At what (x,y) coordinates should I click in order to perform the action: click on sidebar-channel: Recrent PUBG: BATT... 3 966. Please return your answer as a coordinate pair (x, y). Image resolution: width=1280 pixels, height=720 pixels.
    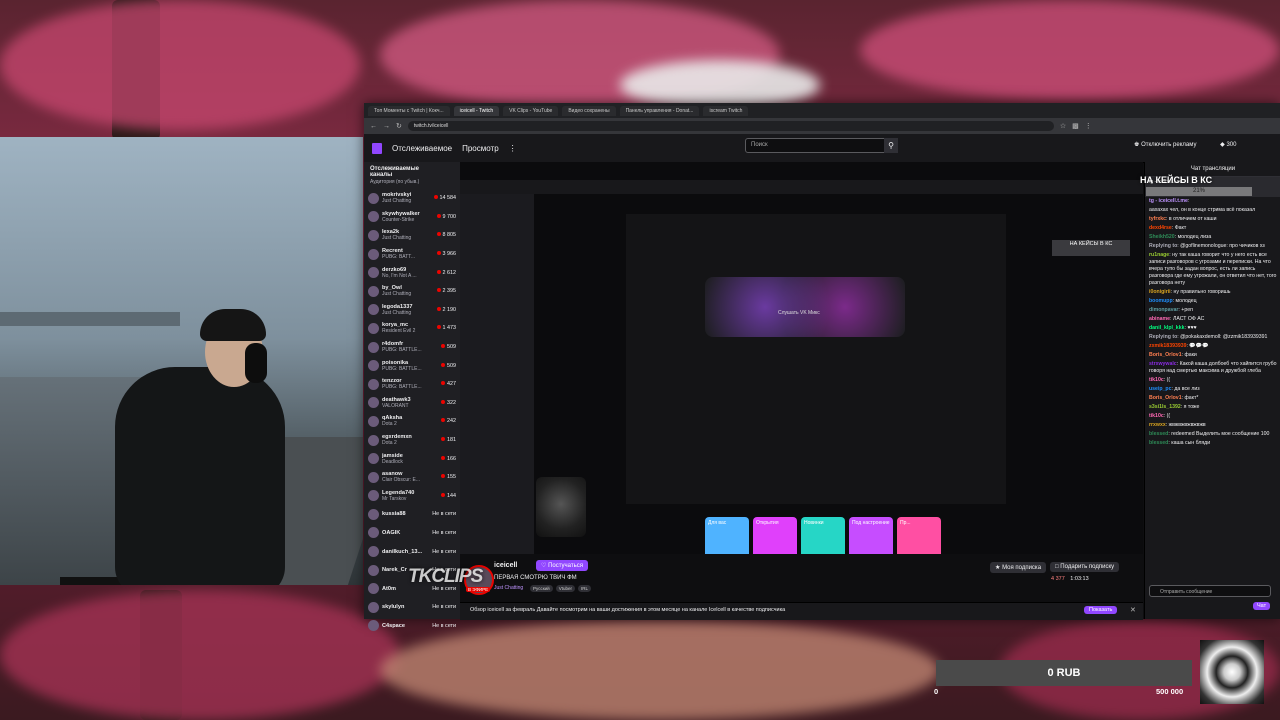
    Looking at the image, I should click on (412, 254).